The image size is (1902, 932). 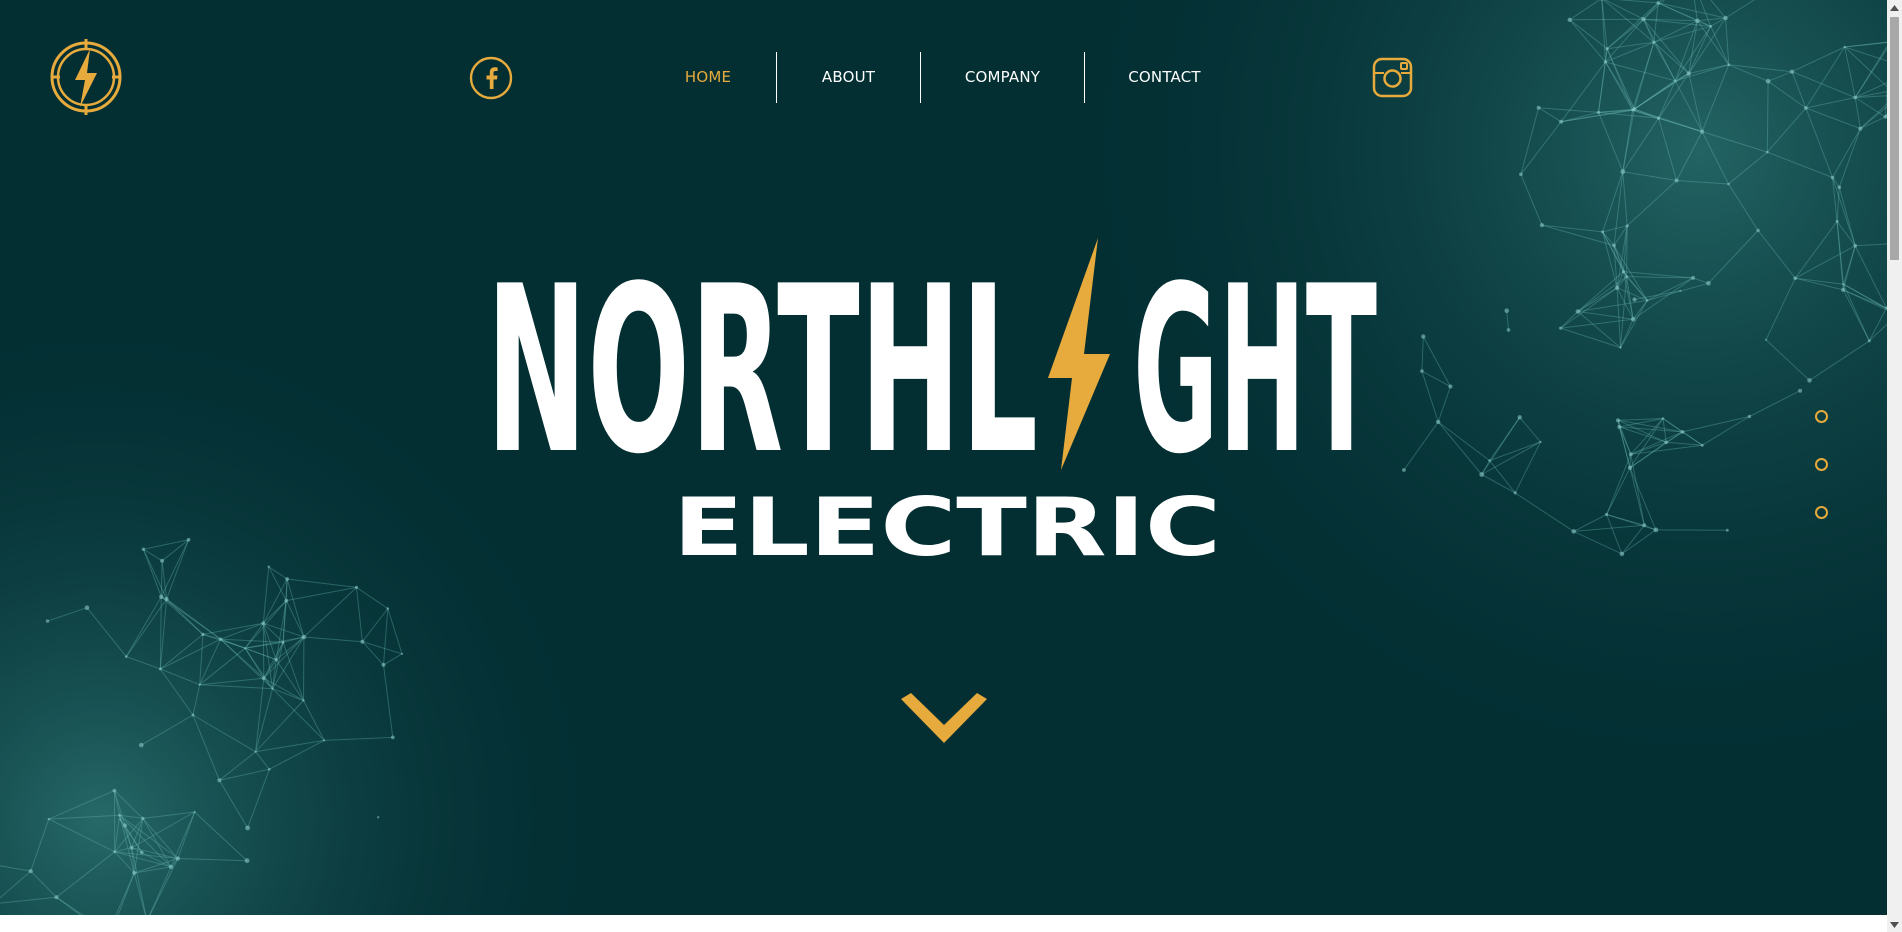 What do you see at coordinates (1894, 466) in the screenshot?
I see `page-scrollbar` at bounding box center [1894, 466].